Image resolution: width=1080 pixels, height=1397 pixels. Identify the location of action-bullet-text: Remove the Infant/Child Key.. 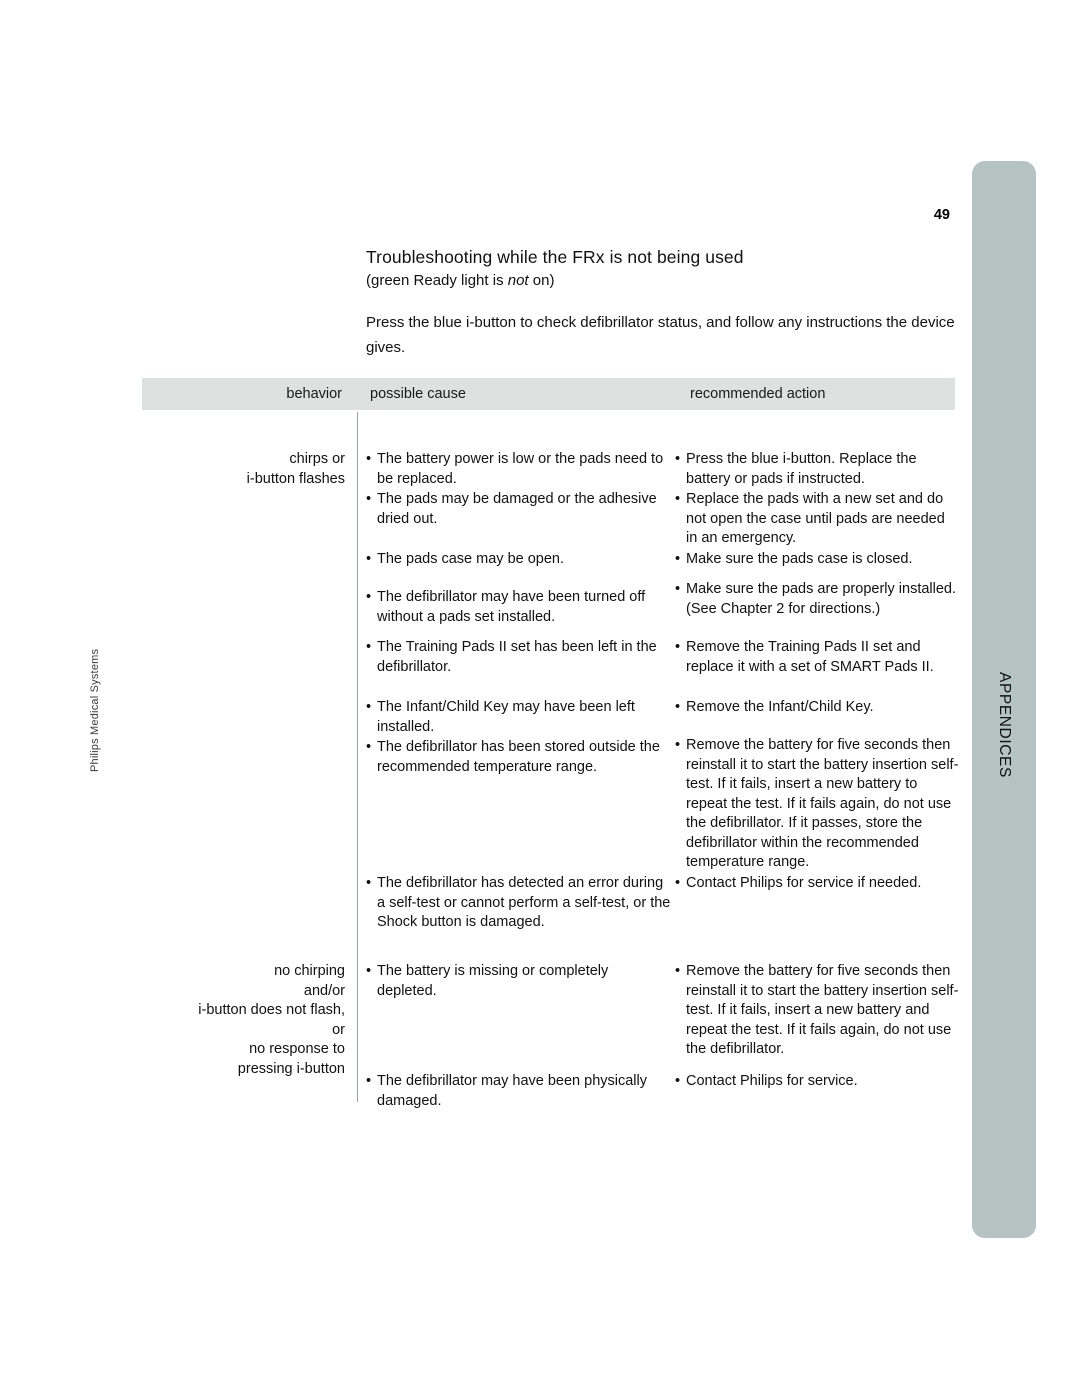
(780, 707).